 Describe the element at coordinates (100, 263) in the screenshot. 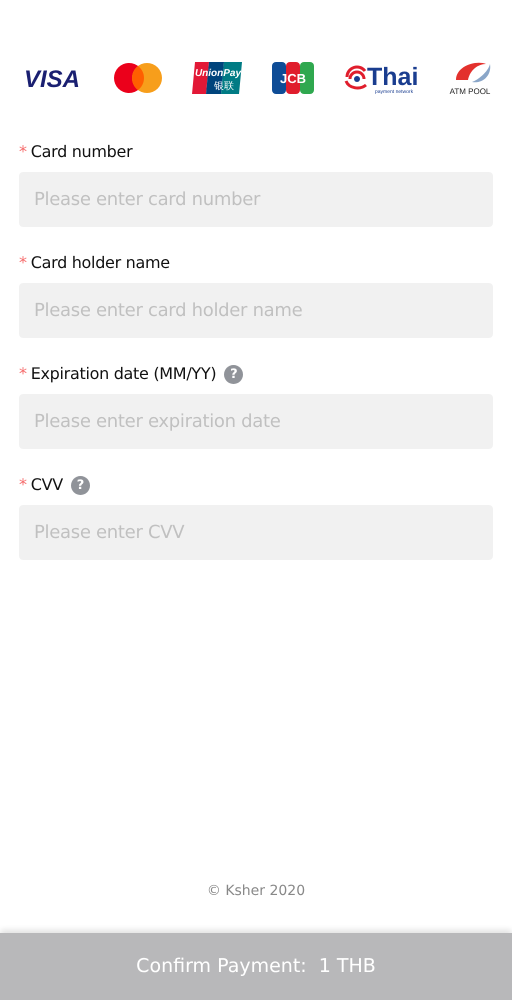

I see `field-label: Card holder name` at that location.